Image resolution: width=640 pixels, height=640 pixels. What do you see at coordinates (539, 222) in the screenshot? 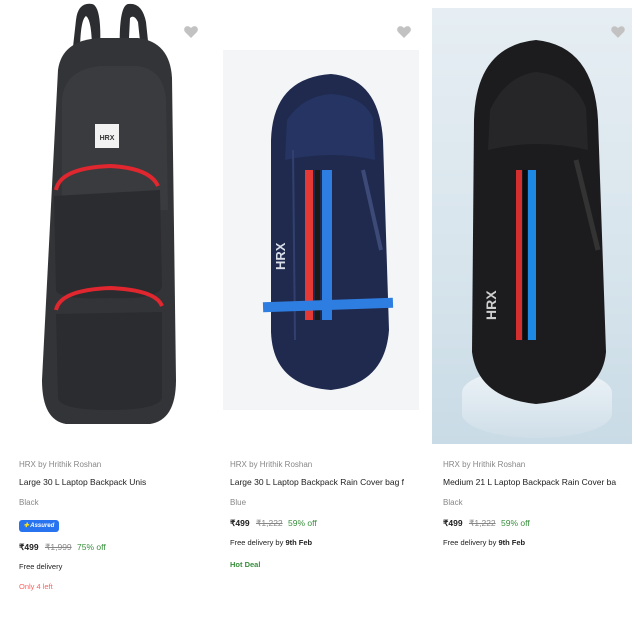
I see `backpack-image-black: HRX` at bounding box center [539, 222].